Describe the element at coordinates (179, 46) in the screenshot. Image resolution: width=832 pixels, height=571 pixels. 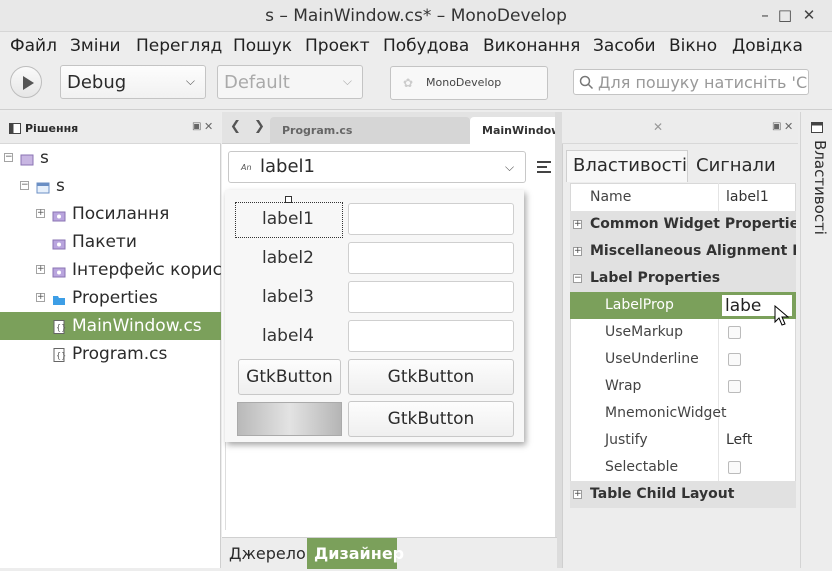
I see `menu-view: Перегляд` at that location.